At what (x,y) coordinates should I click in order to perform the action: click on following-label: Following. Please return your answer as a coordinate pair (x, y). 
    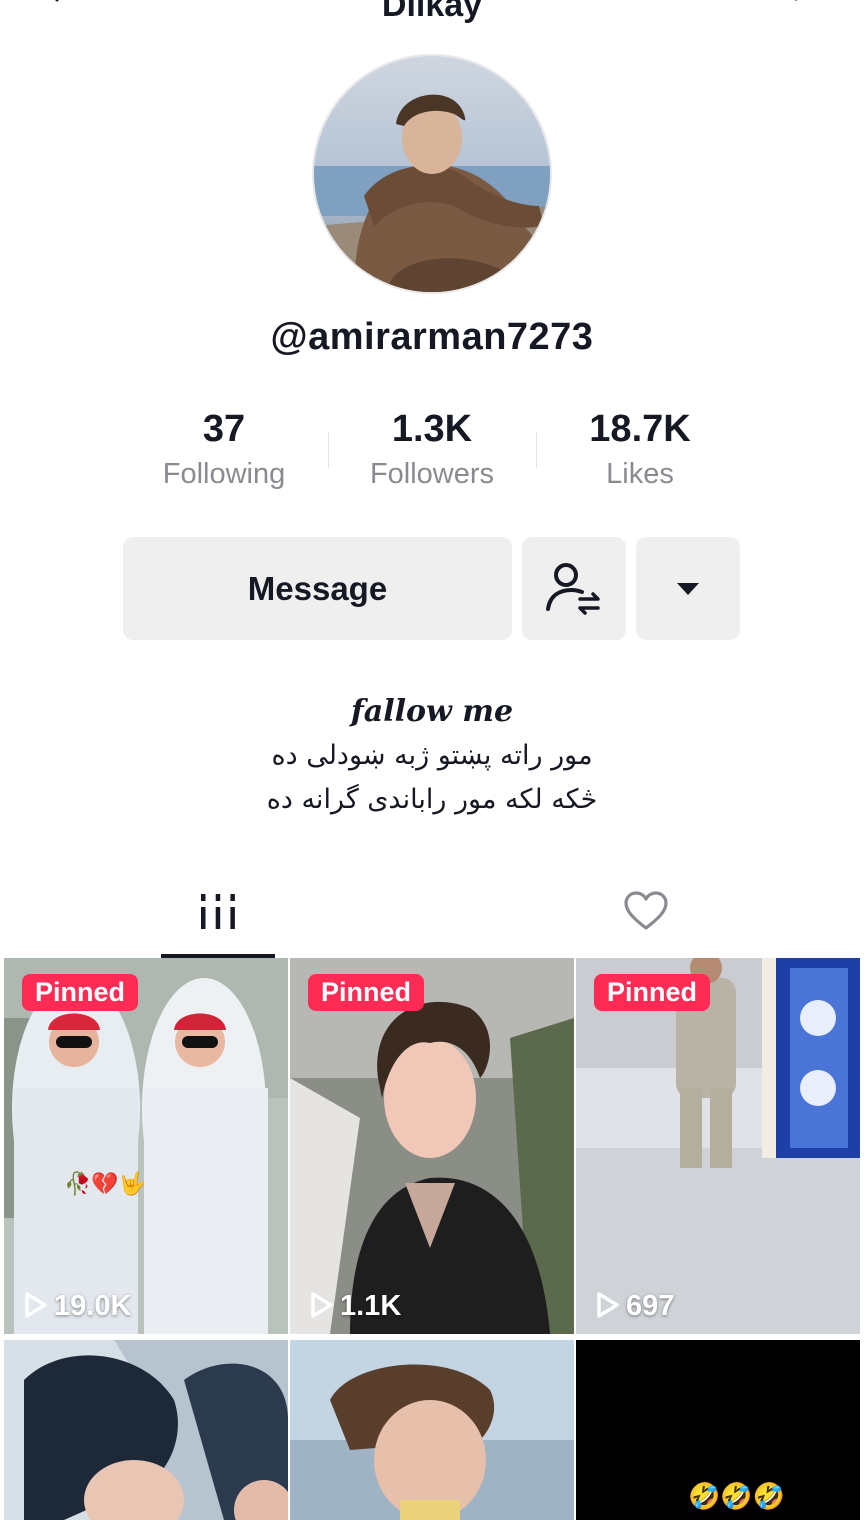
    Looking at the image, I should click on (224, 474).